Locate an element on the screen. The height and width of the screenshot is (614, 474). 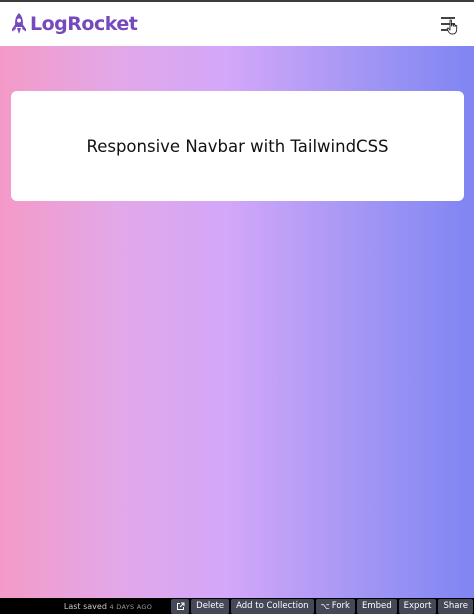
open-in-new-window-button is located at coordinates (180, 606).